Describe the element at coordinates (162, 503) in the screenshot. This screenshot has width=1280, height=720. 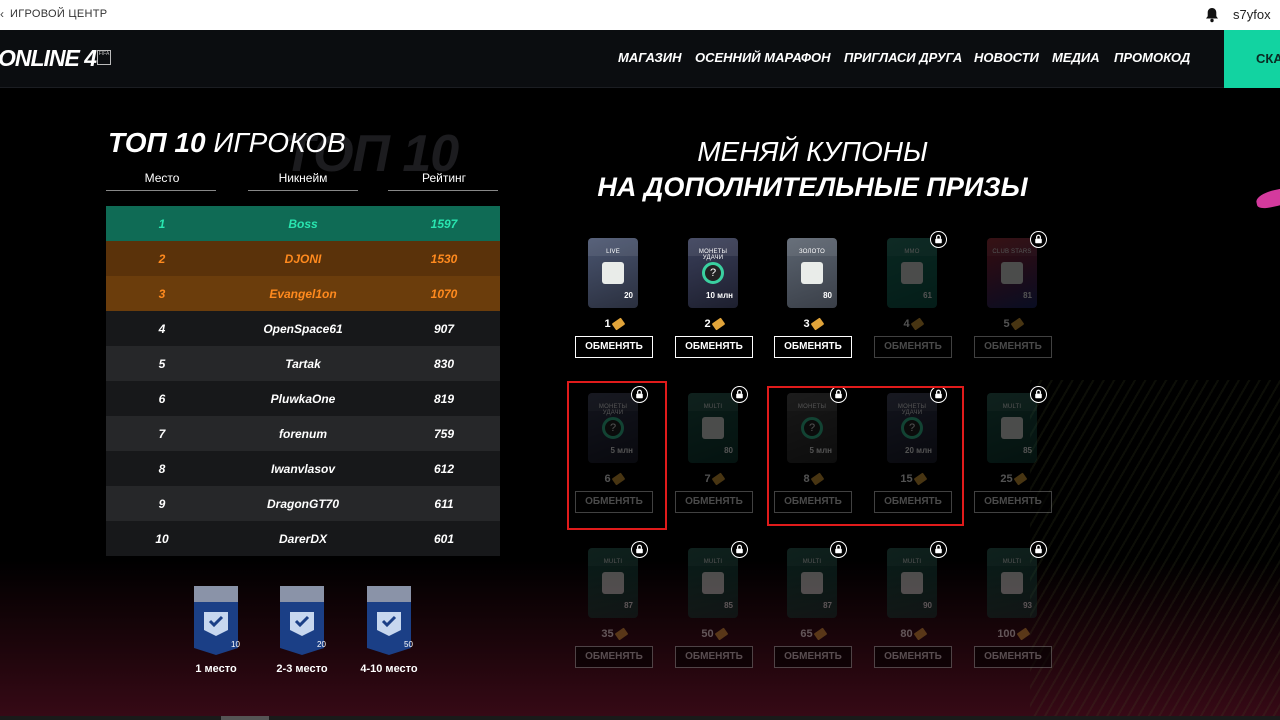
I see `row-place: 9` at that location.